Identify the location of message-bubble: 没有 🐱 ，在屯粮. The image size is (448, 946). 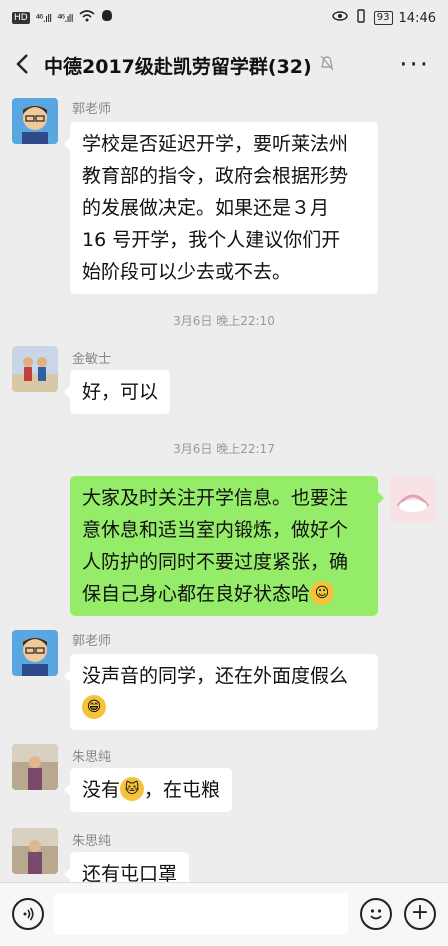
(148, 790).